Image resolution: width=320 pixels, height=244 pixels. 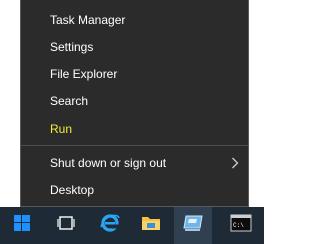 I want to click on internet-explorer-button, so click(x=110, y=225).